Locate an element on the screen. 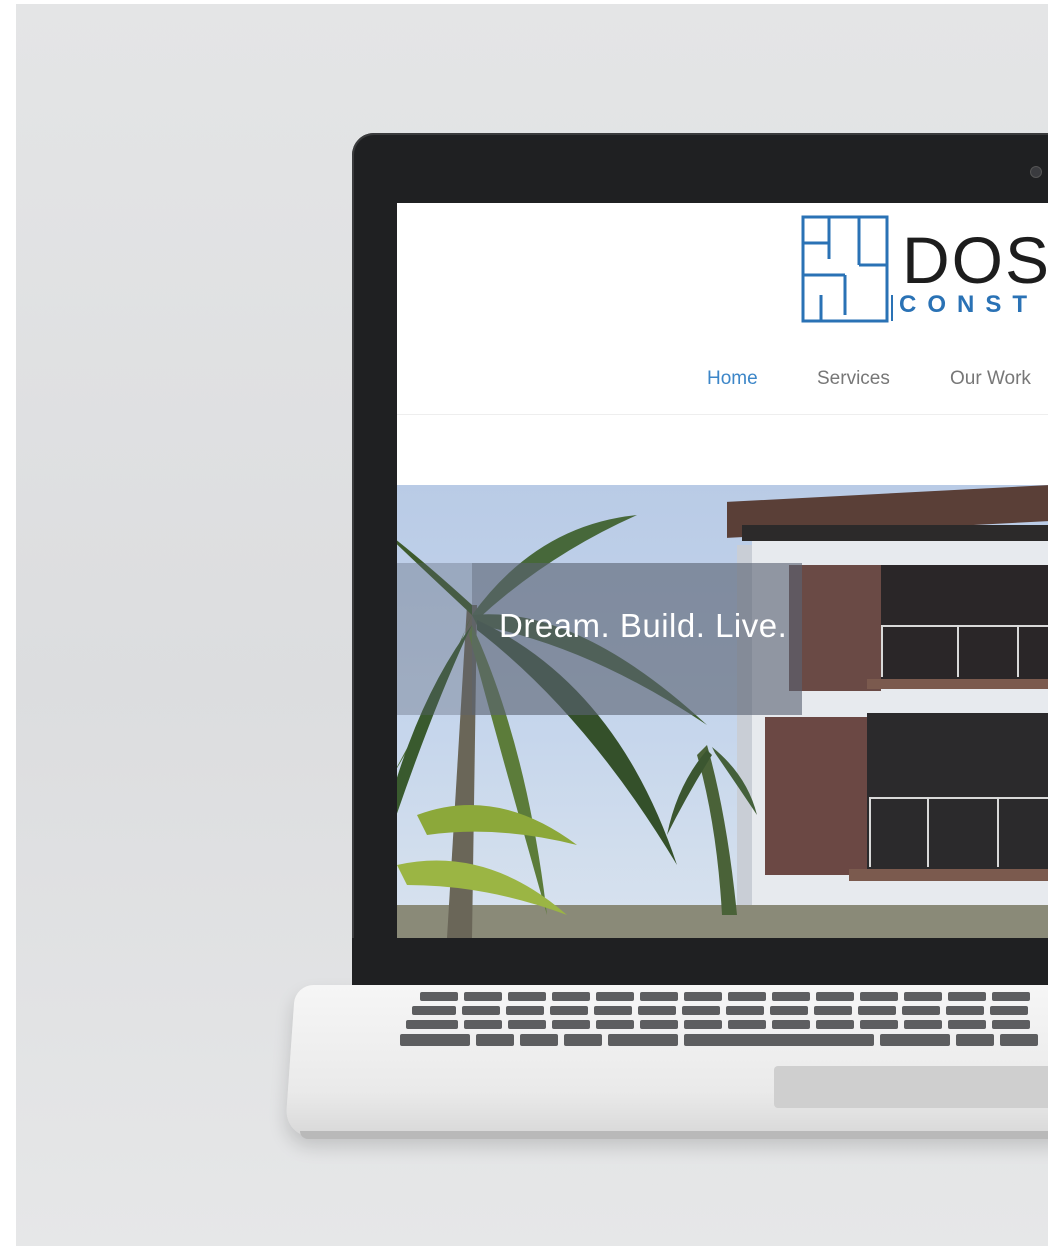 The height and width of the screenshot is (1249, 1048). railing-upper is located at coordinates (964, 626).